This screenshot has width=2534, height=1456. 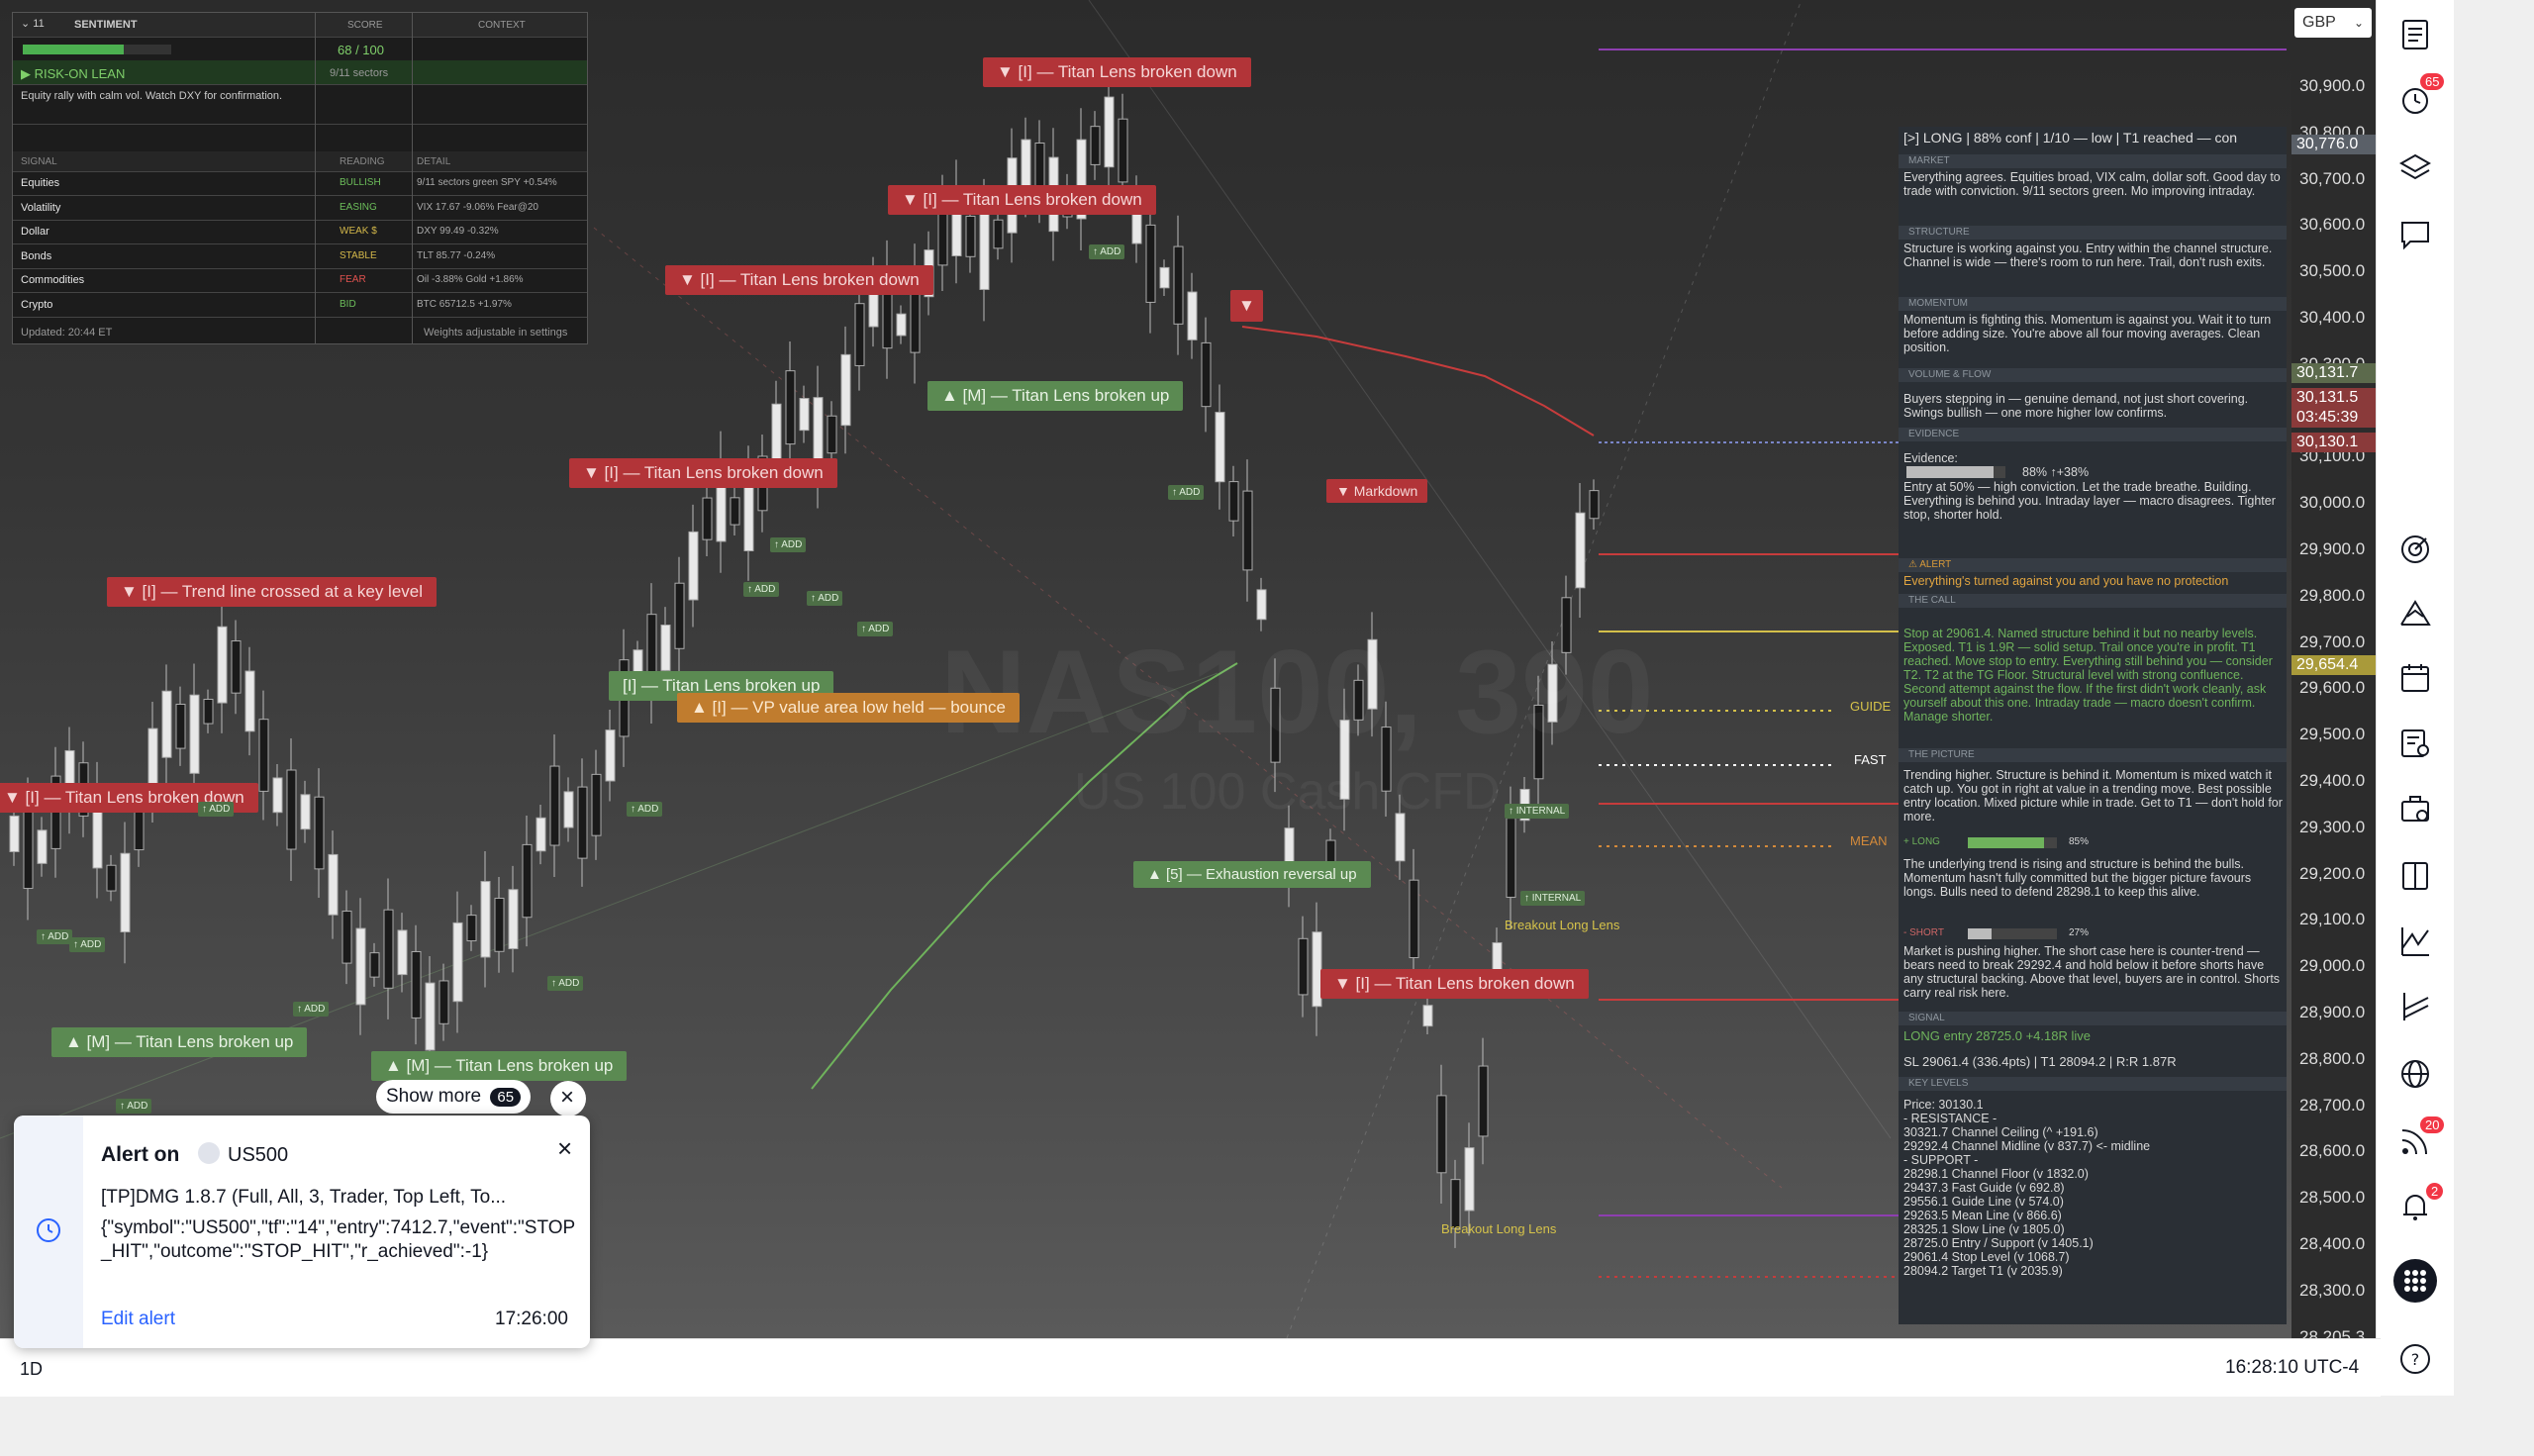 What do you see at coordinates (2415, 1006) in the screenshot?
I see `pitchfork-icon` at bounding box center [2415, 1006].